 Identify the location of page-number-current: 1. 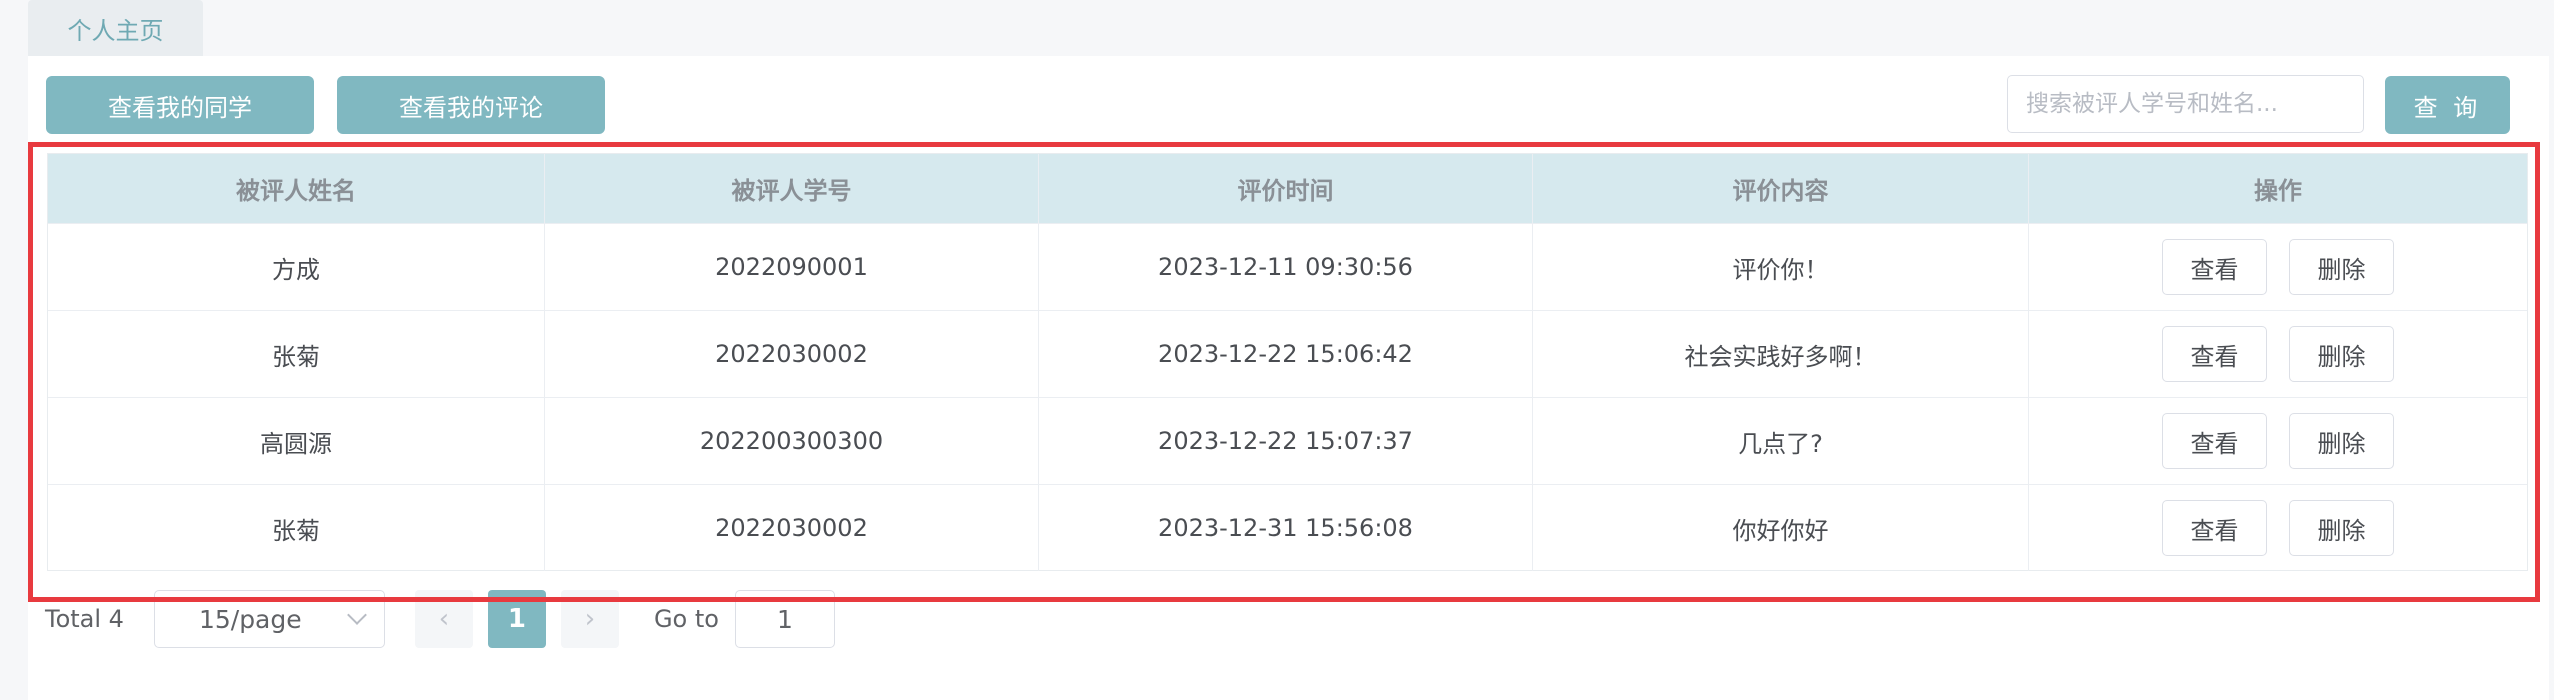
(516, 619).